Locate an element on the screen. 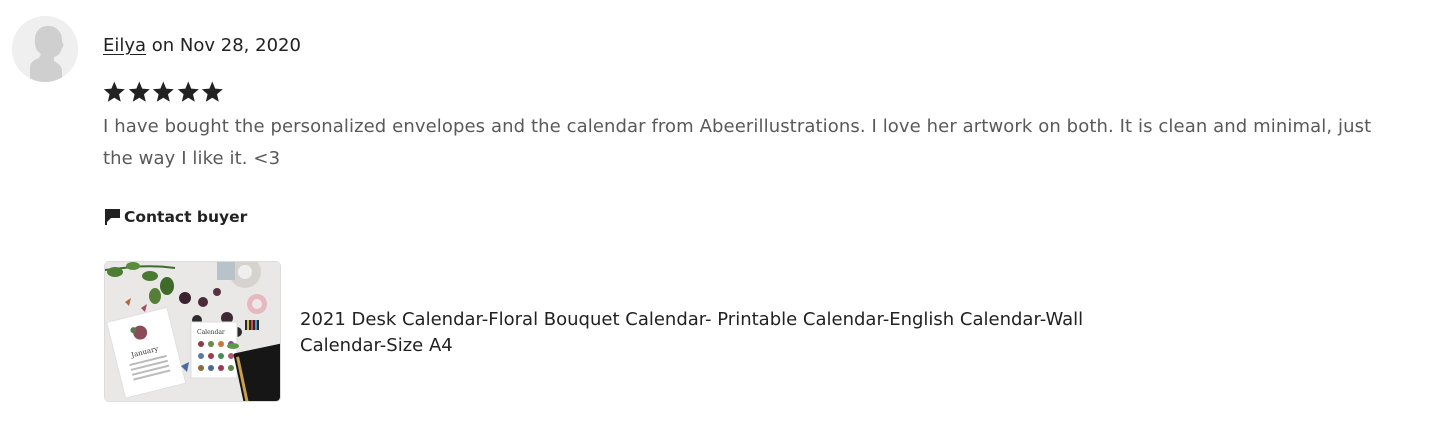 The image size is (1430, 437). contact-buyer-button: Contact buyer is located at coordinates (175, 217).